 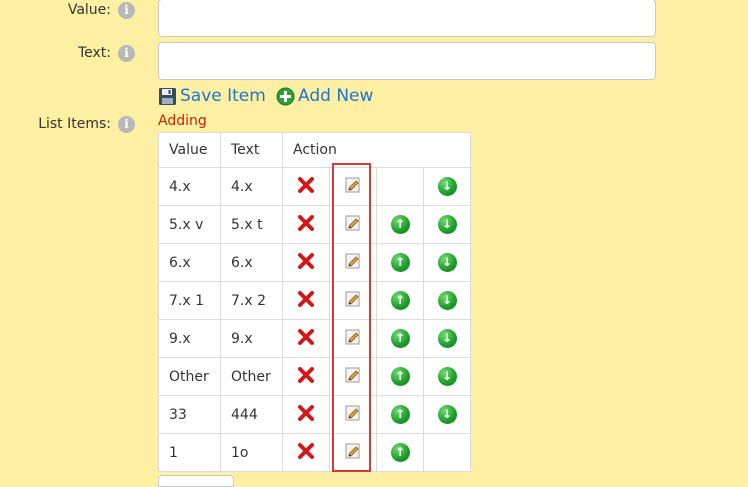 I want to click on value-label: Value:, so click(x=89, y=10).